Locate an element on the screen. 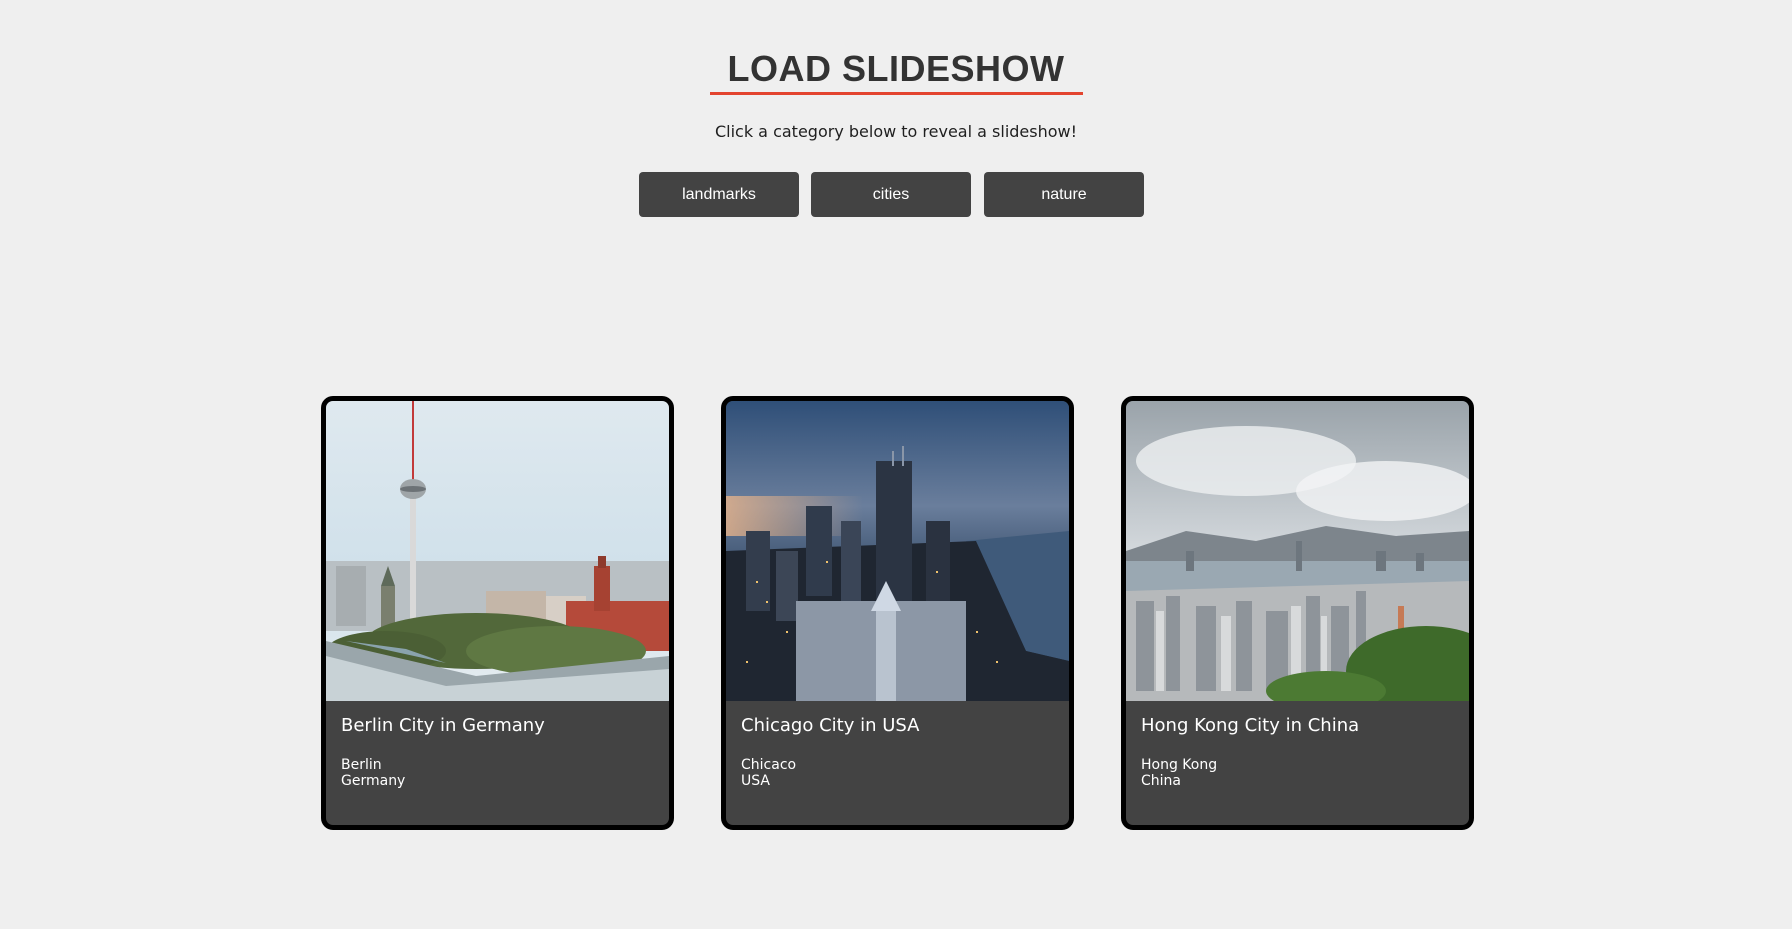 The width and height of the screenshot is (1792, 929). card-country: China is located at coordinates (1161, 781).